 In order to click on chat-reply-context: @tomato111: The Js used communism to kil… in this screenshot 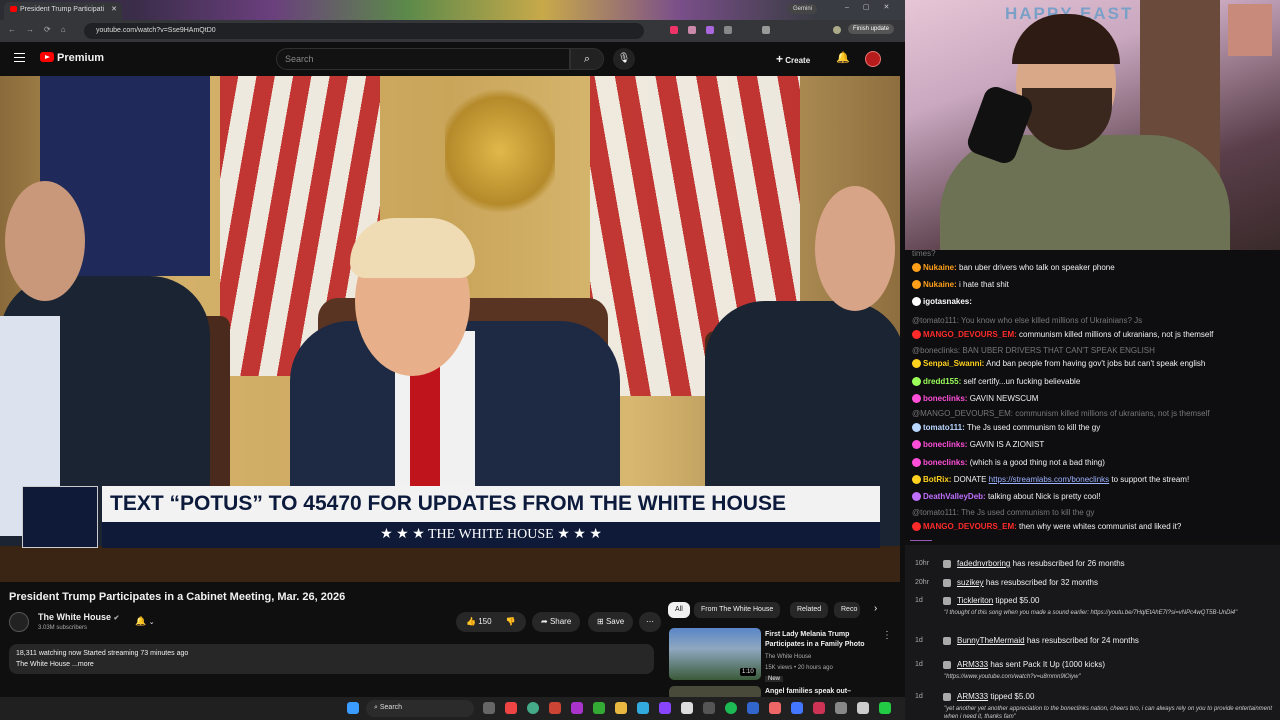, I will do `click(1092, 512)`.